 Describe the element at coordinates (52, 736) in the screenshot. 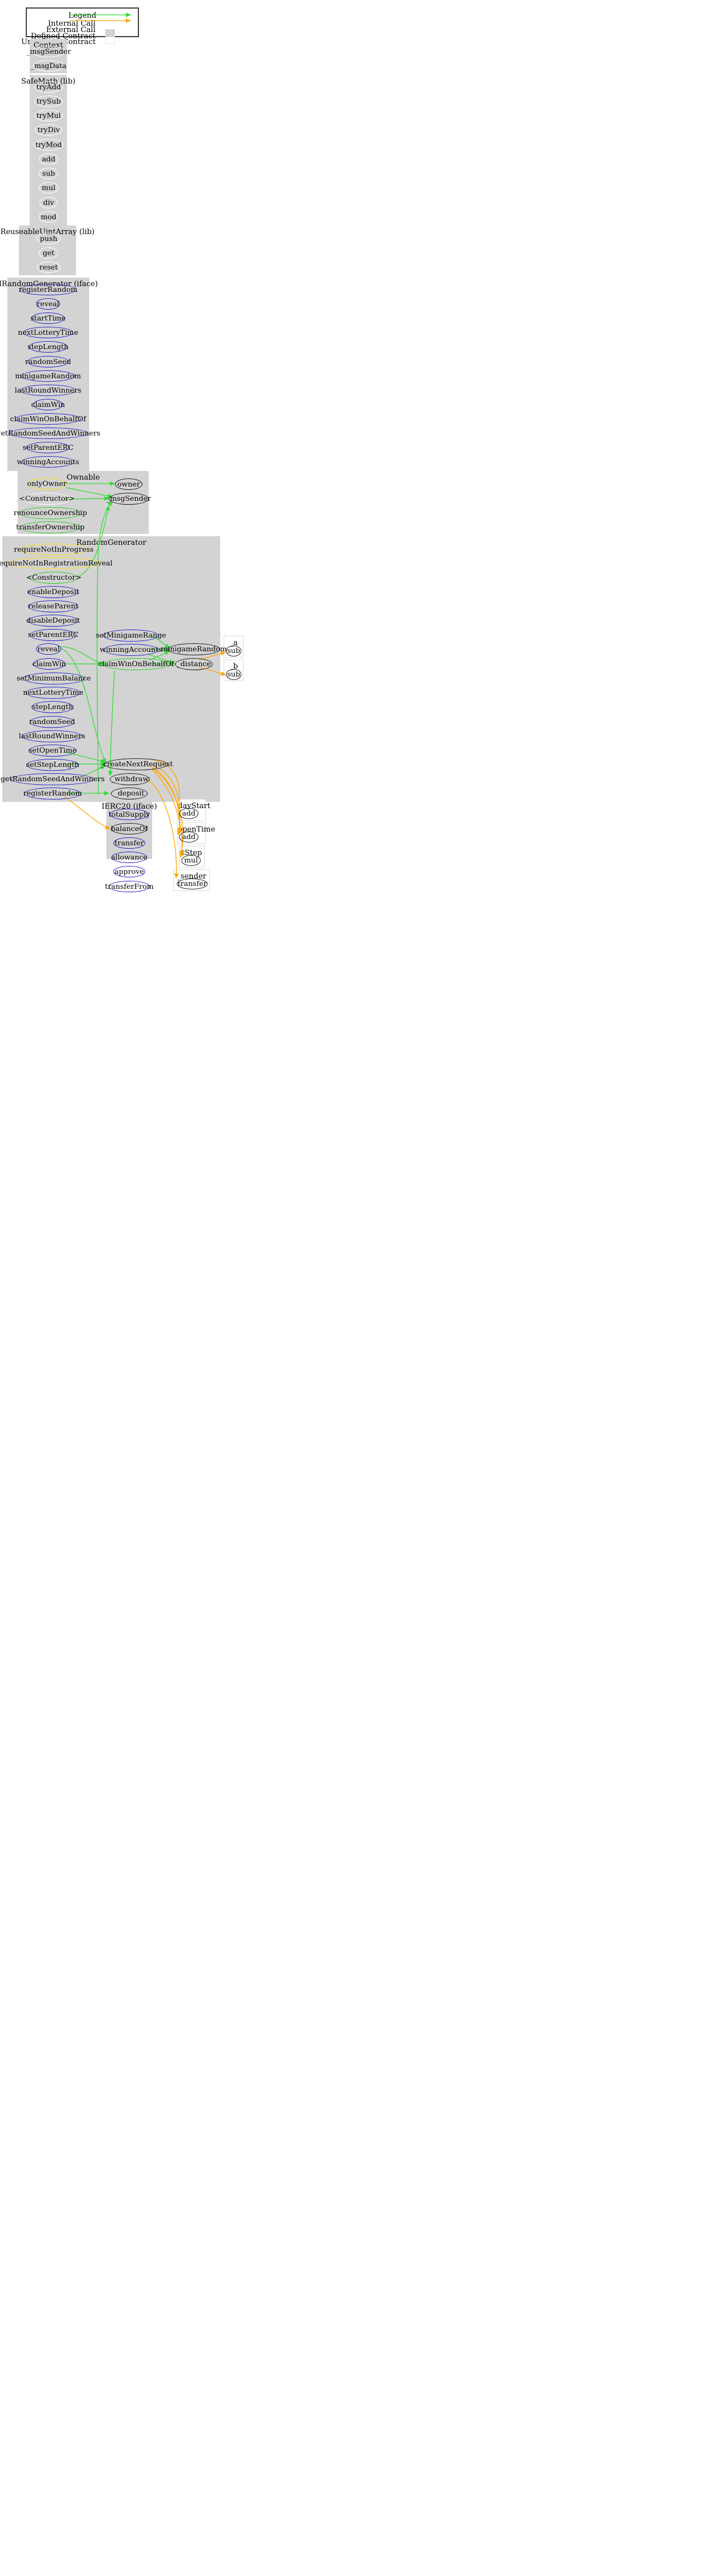

I see `node-rg-lastroundwinners: lastRoundWinners` at that location.